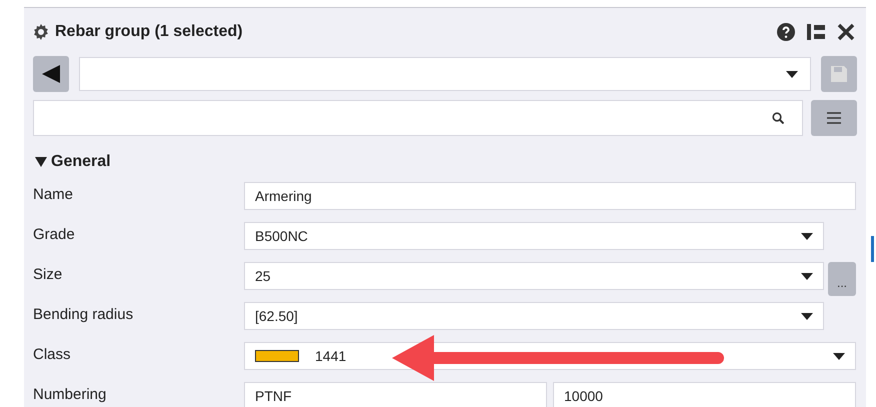 This screenshot has width=876, height=407. I want to click on search-icon, so click(778, 118).